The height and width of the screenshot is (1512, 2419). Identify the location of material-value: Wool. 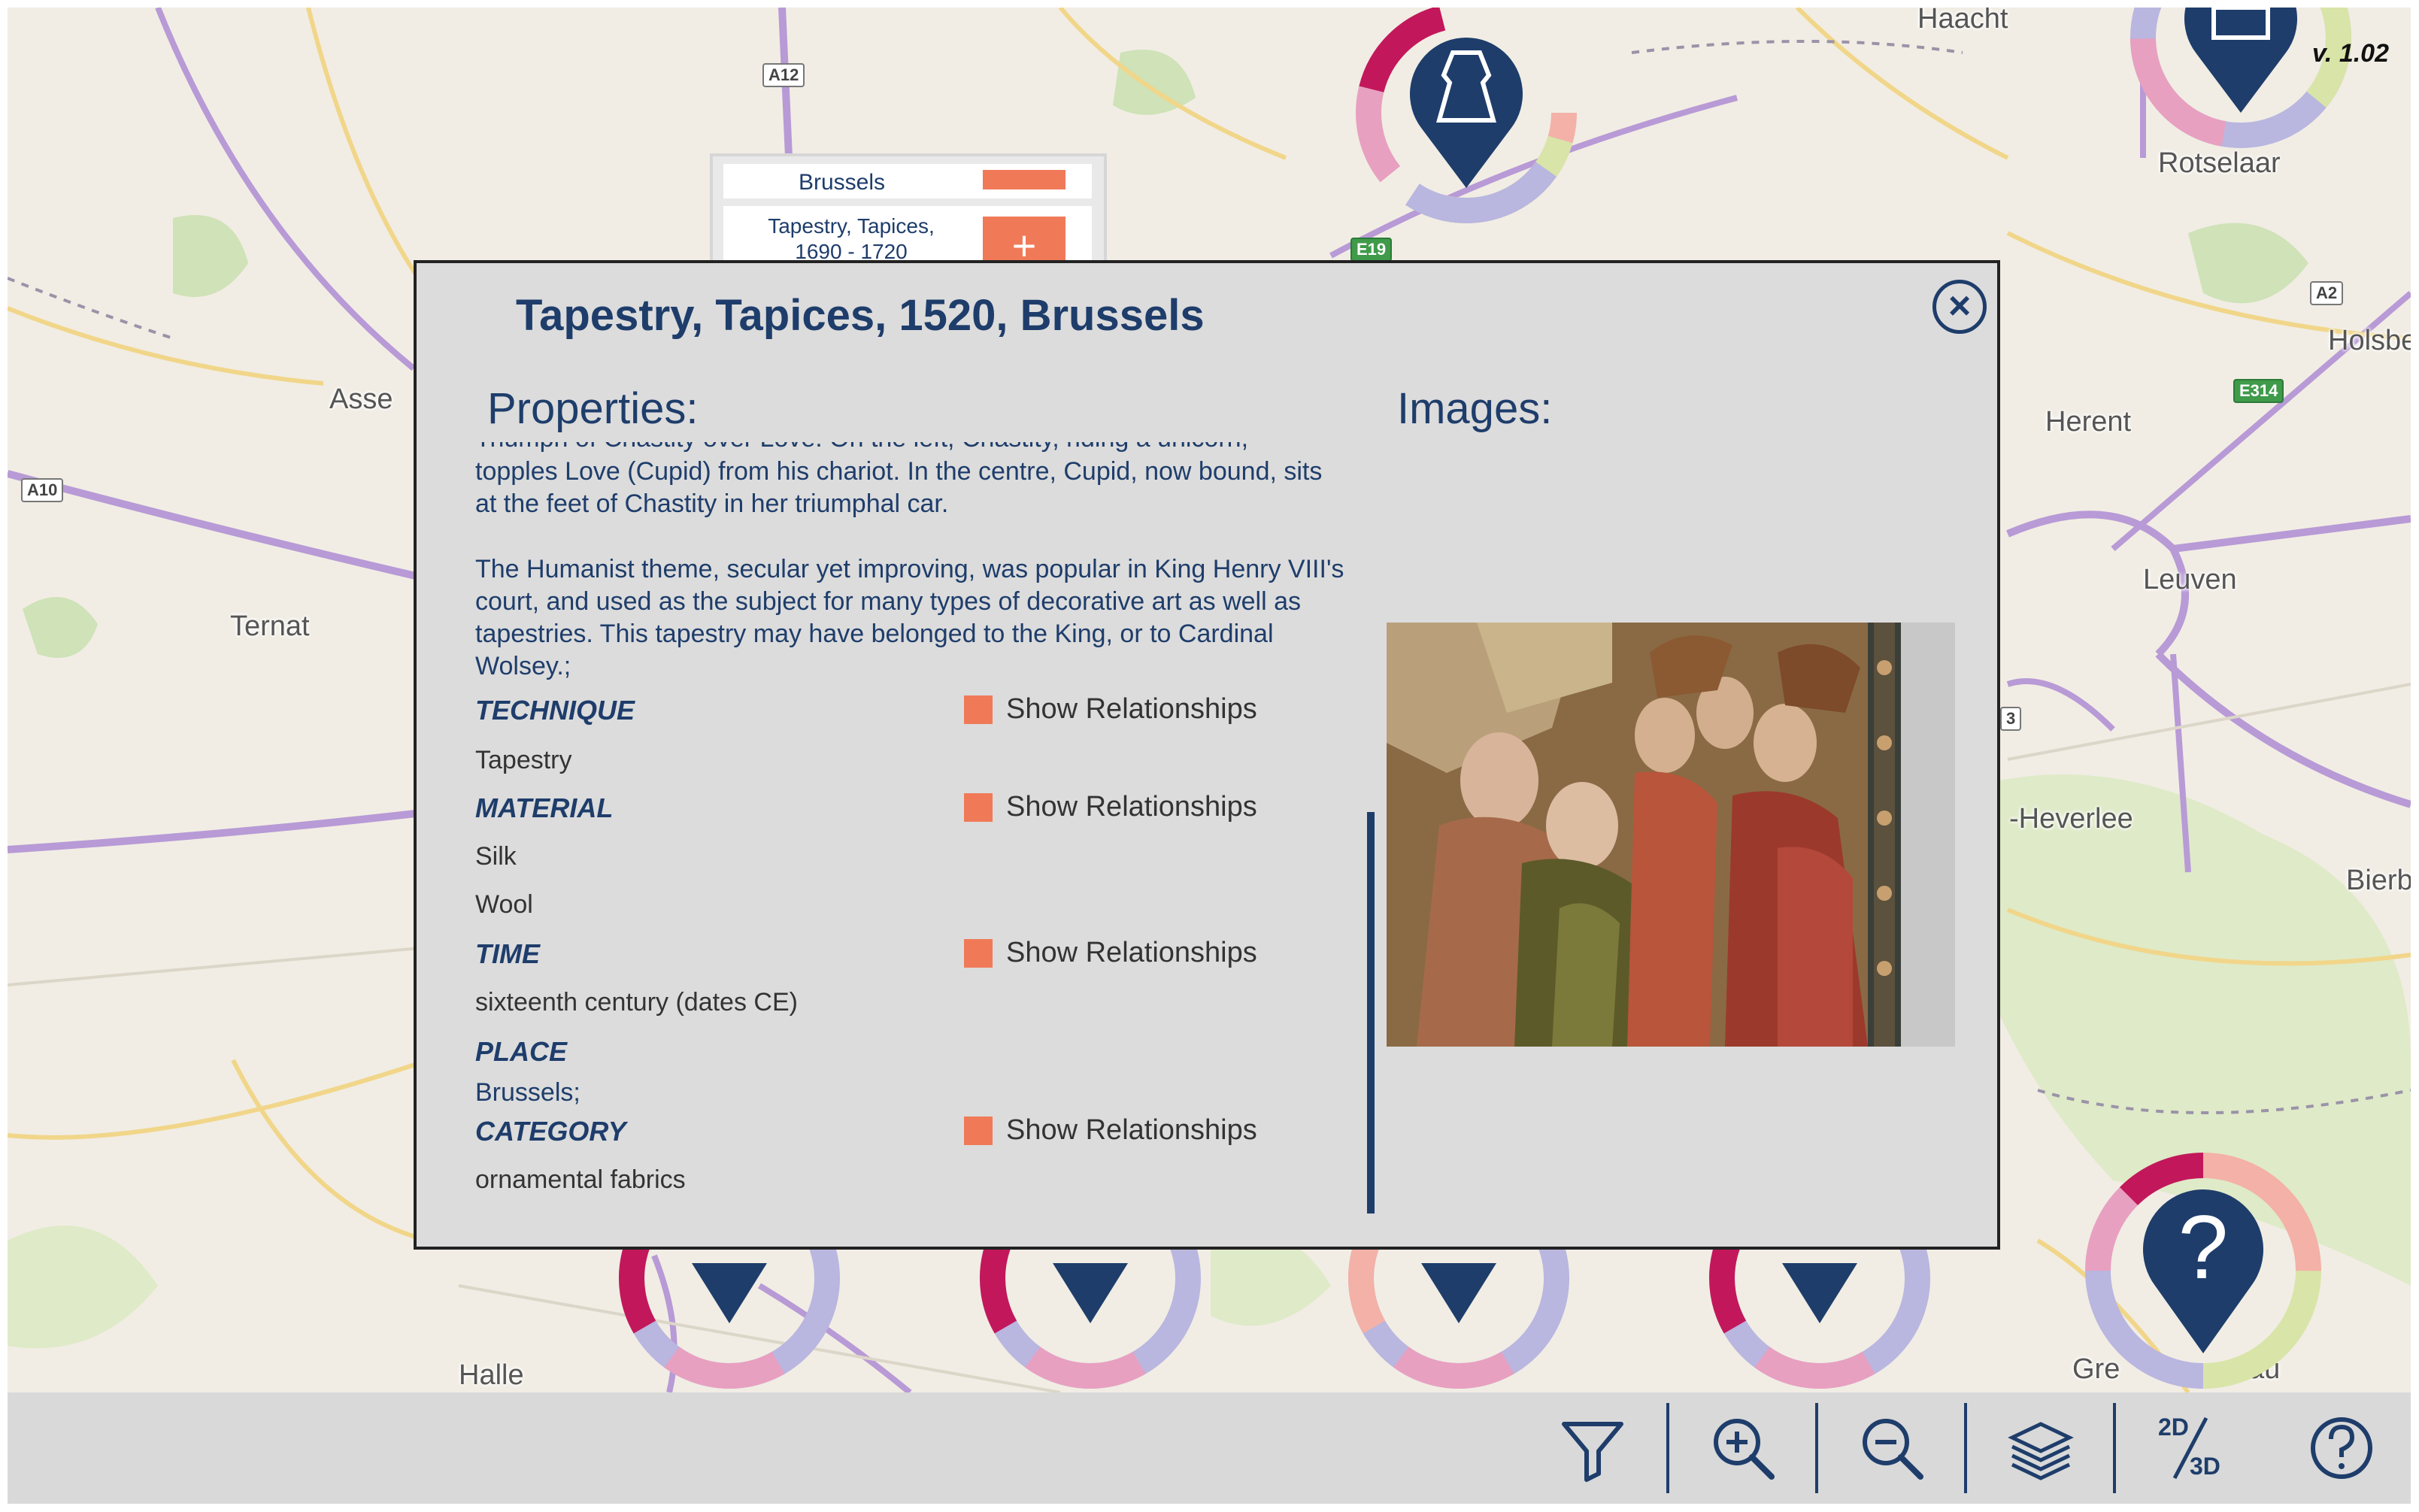
(504, 905).